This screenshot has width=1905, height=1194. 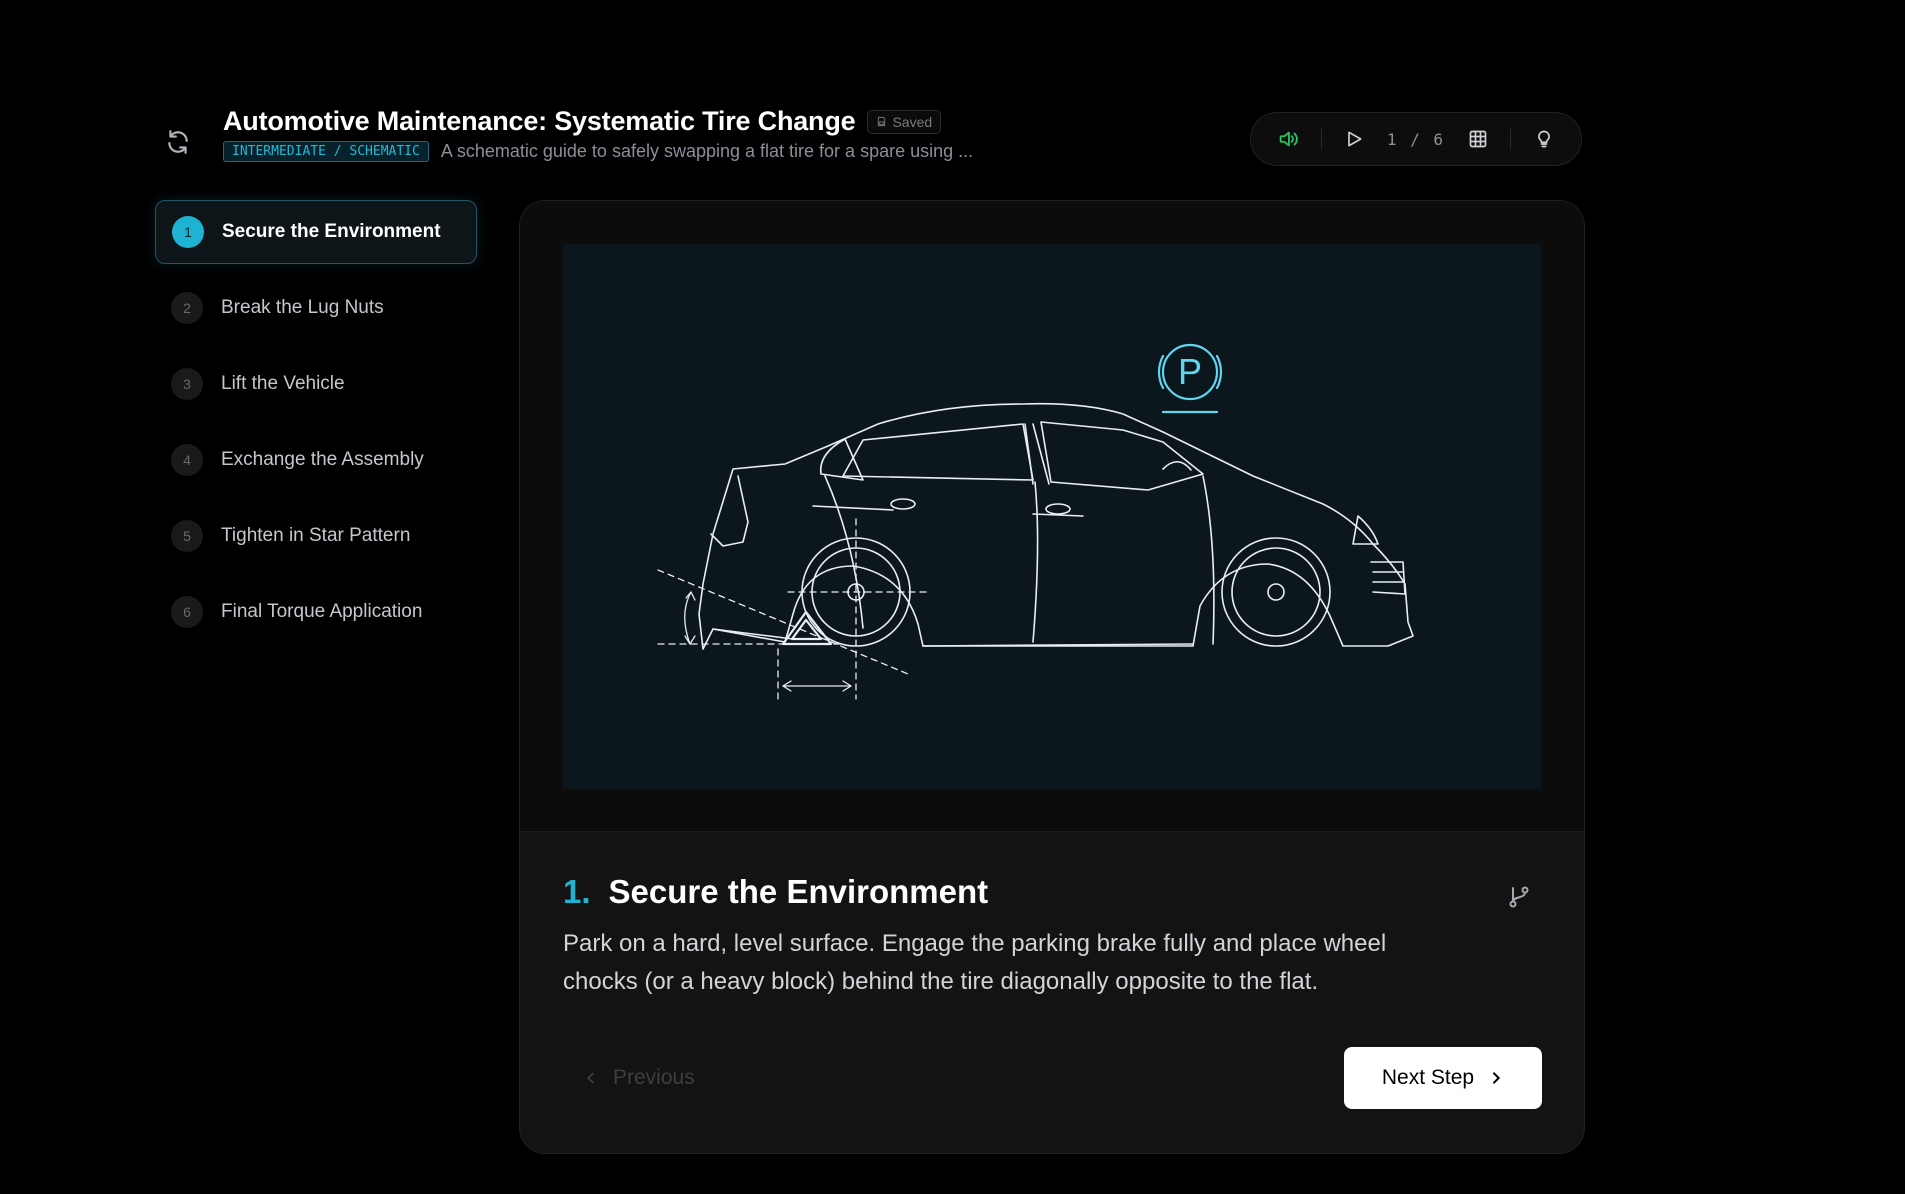 I want to click on parking-brake-letter: P, so click(x=1190, y=371).